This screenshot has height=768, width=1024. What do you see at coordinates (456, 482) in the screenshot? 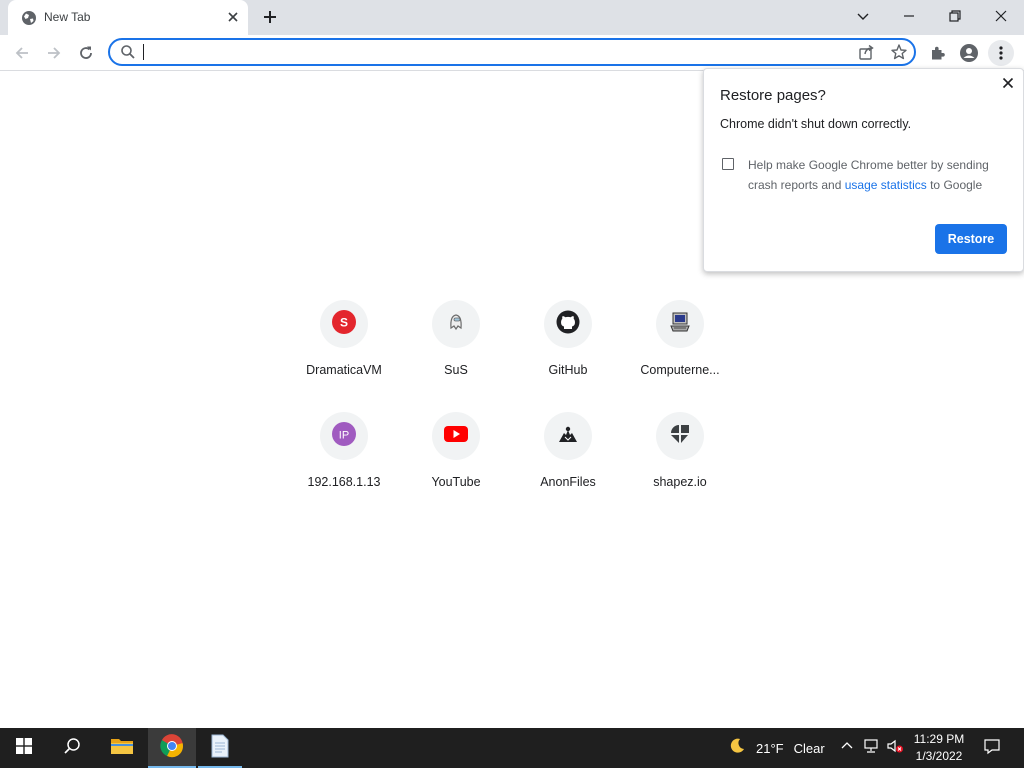
I see `shortcut-label: YouTube` at bounding box center [456, 482].